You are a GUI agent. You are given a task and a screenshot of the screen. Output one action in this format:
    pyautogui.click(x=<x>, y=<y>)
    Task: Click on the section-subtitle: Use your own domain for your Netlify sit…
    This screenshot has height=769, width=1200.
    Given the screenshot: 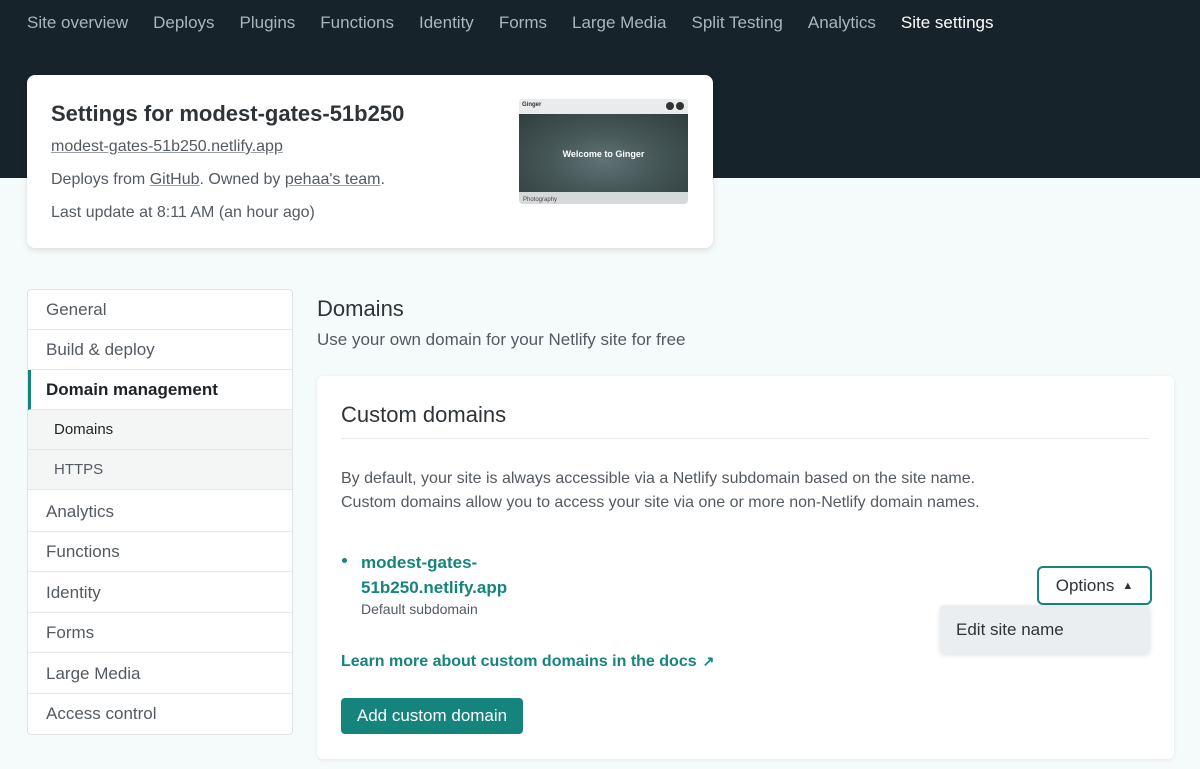 What is the action you would take?
    pyautogui.click(x=501, y=339)
    